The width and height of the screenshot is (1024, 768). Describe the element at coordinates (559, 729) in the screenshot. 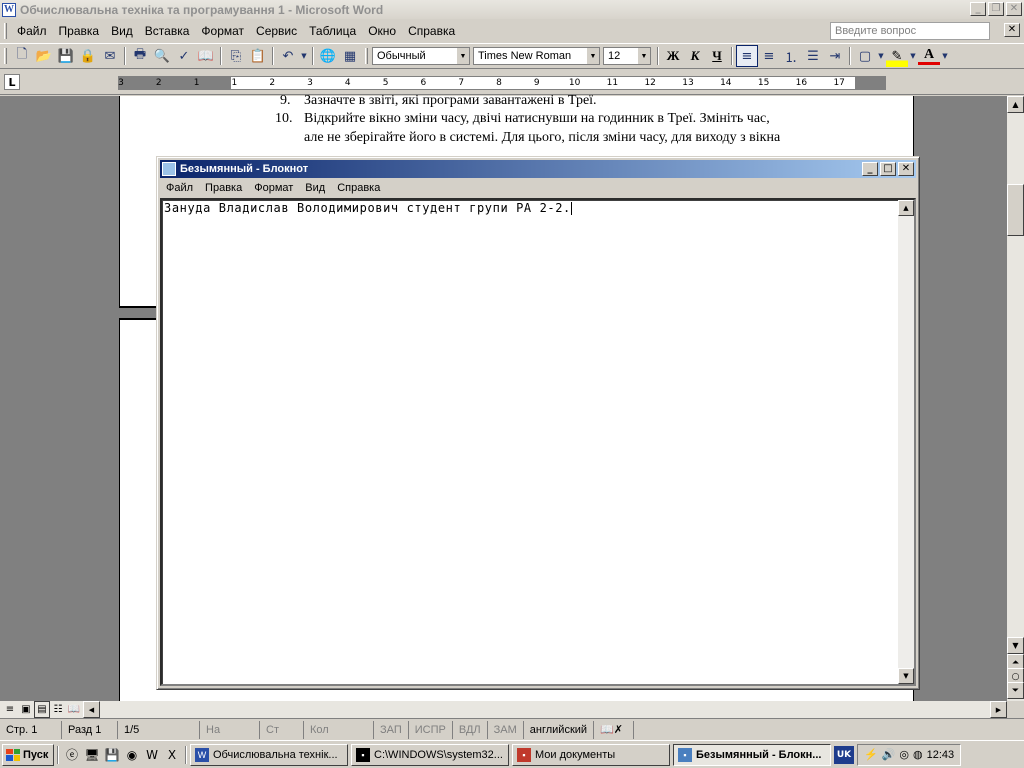

I see `status-language: английский` at that location.